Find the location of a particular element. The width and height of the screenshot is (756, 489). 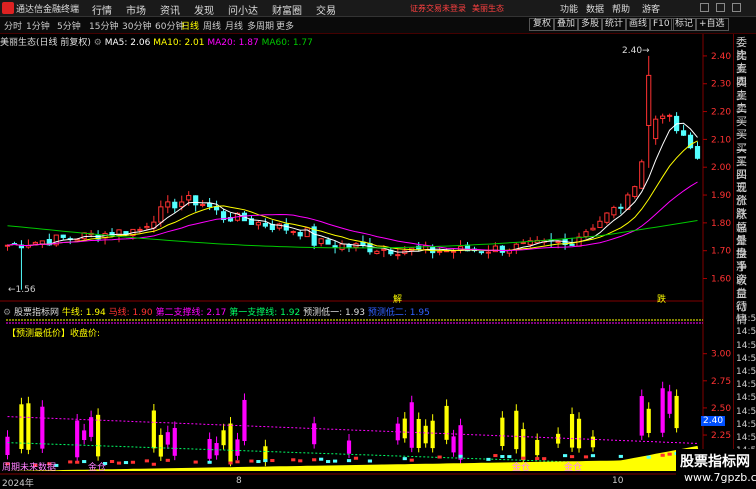

date-month-10: 10 is located at coordinates (618, 481).